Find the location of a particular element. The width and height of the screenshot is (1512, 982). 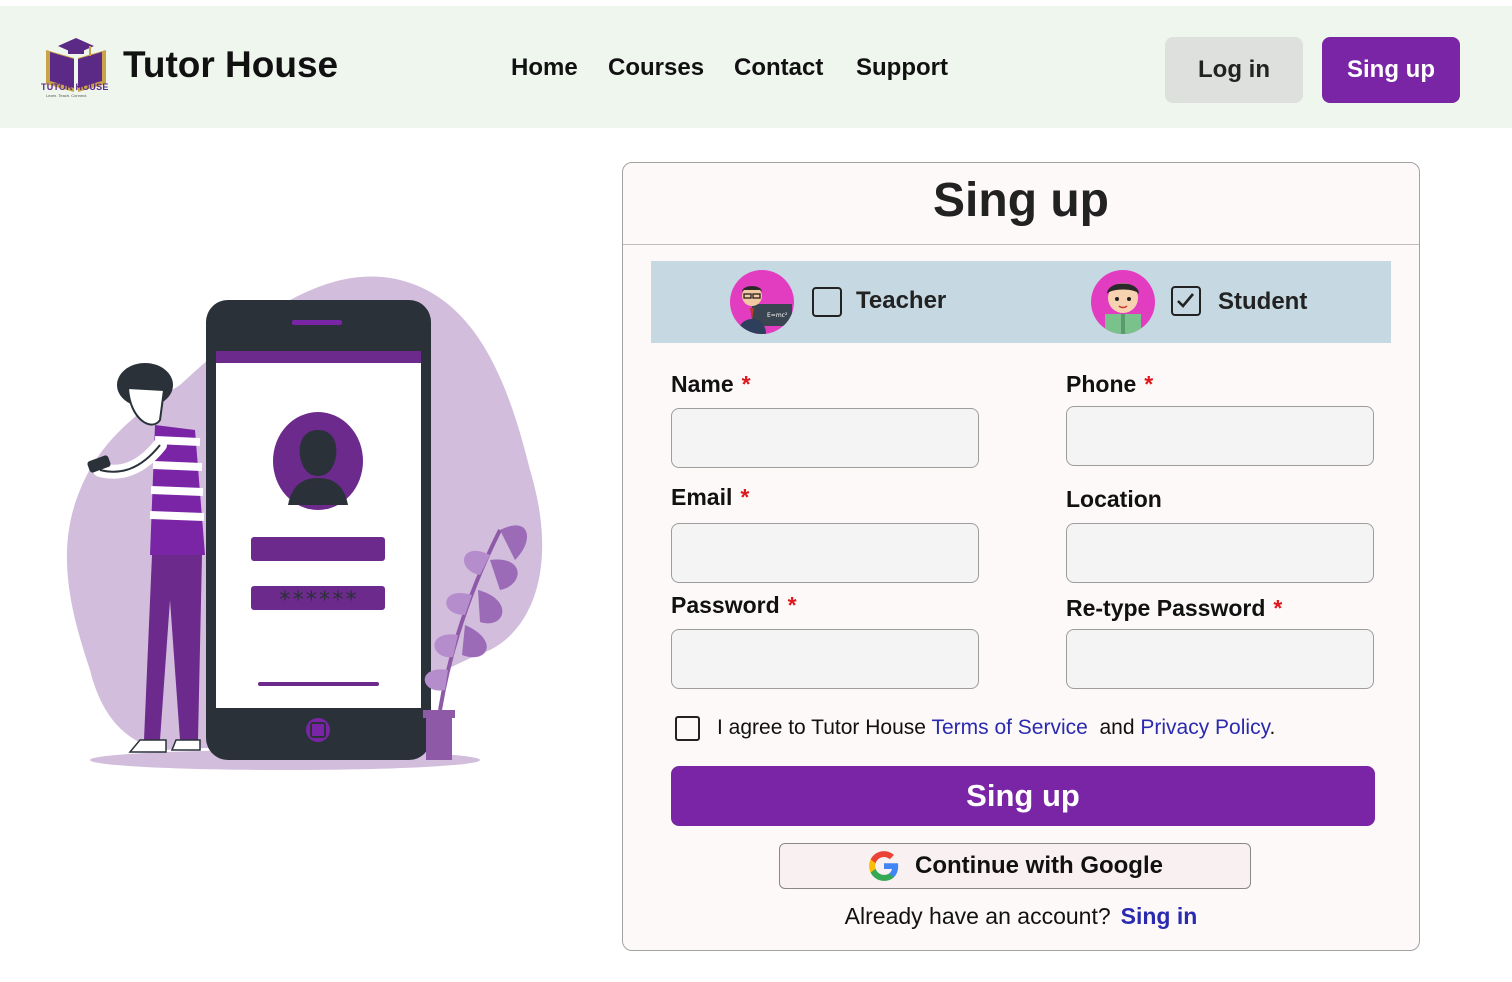

signup-submit-button: Sing up is located at coordinates (1023, 796).